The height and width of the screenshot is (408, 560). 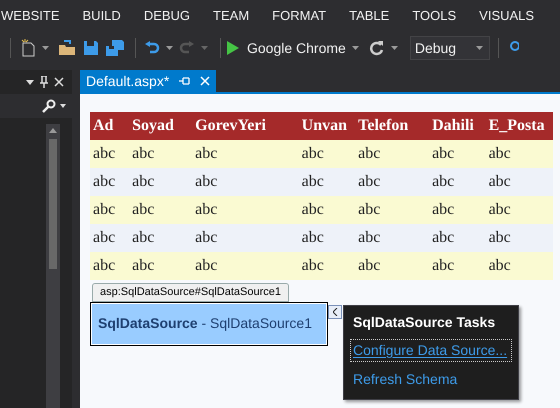 What do you see at coordinates (110, 126) in the screenshot?
I see `column-header: Ad` at bounding box center [110, 126].